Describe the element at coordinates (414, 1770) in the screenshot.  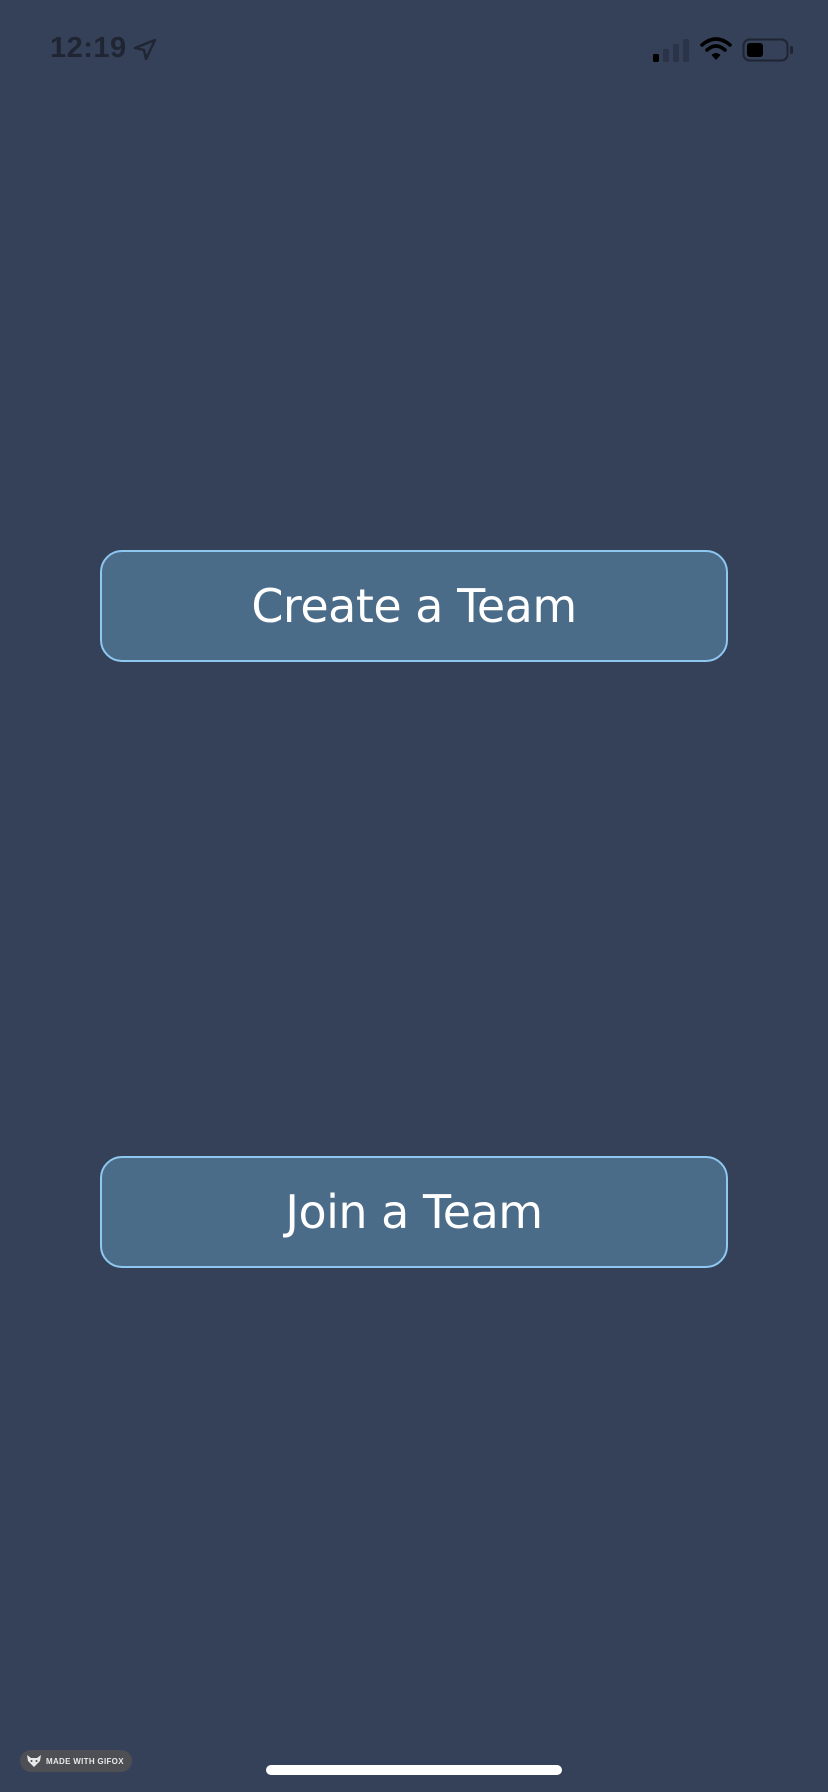
I see `home-indicator` at that location.